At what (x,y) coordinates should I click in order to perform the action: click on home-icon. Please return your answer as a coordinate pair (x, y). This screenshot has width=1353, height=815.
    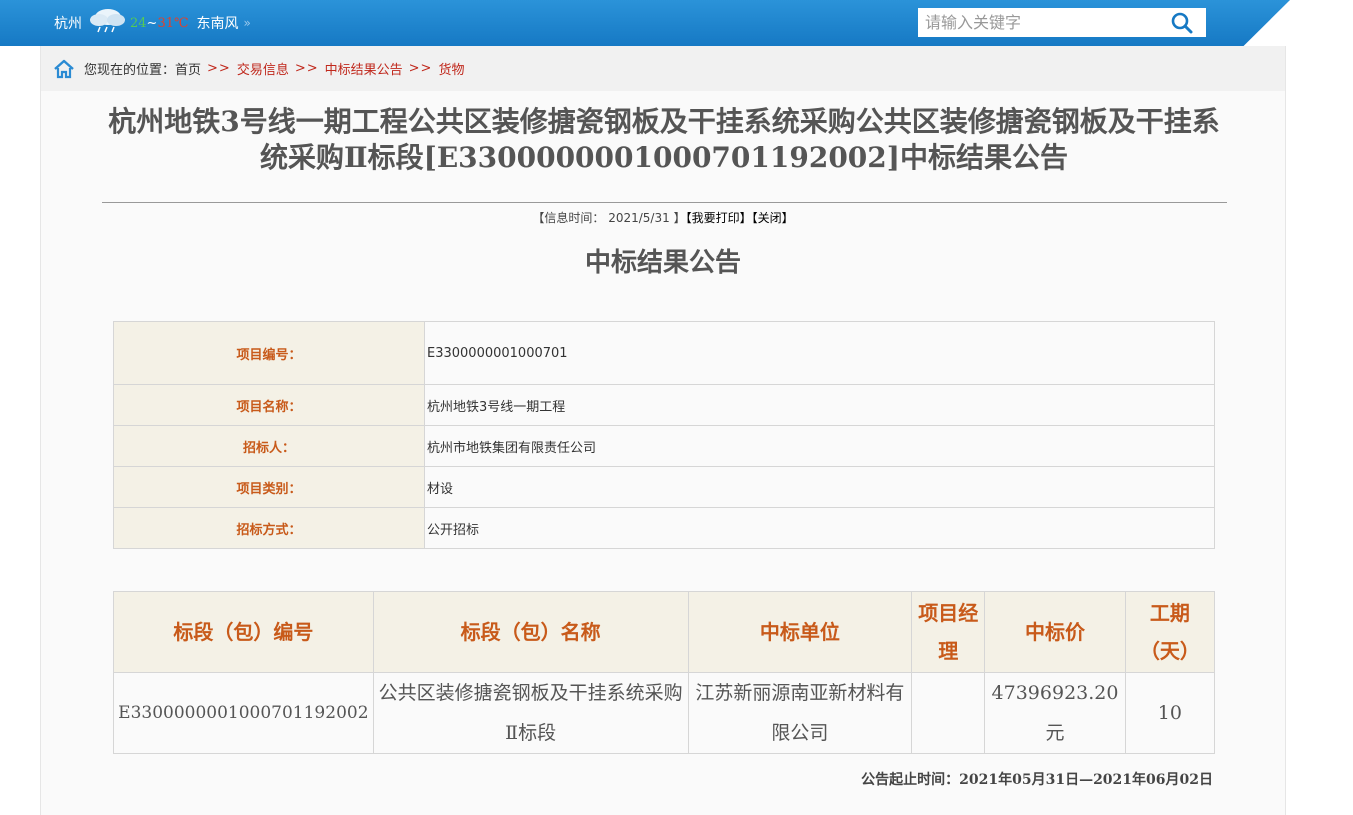
    Looking at the image, I should click on (64, 69).